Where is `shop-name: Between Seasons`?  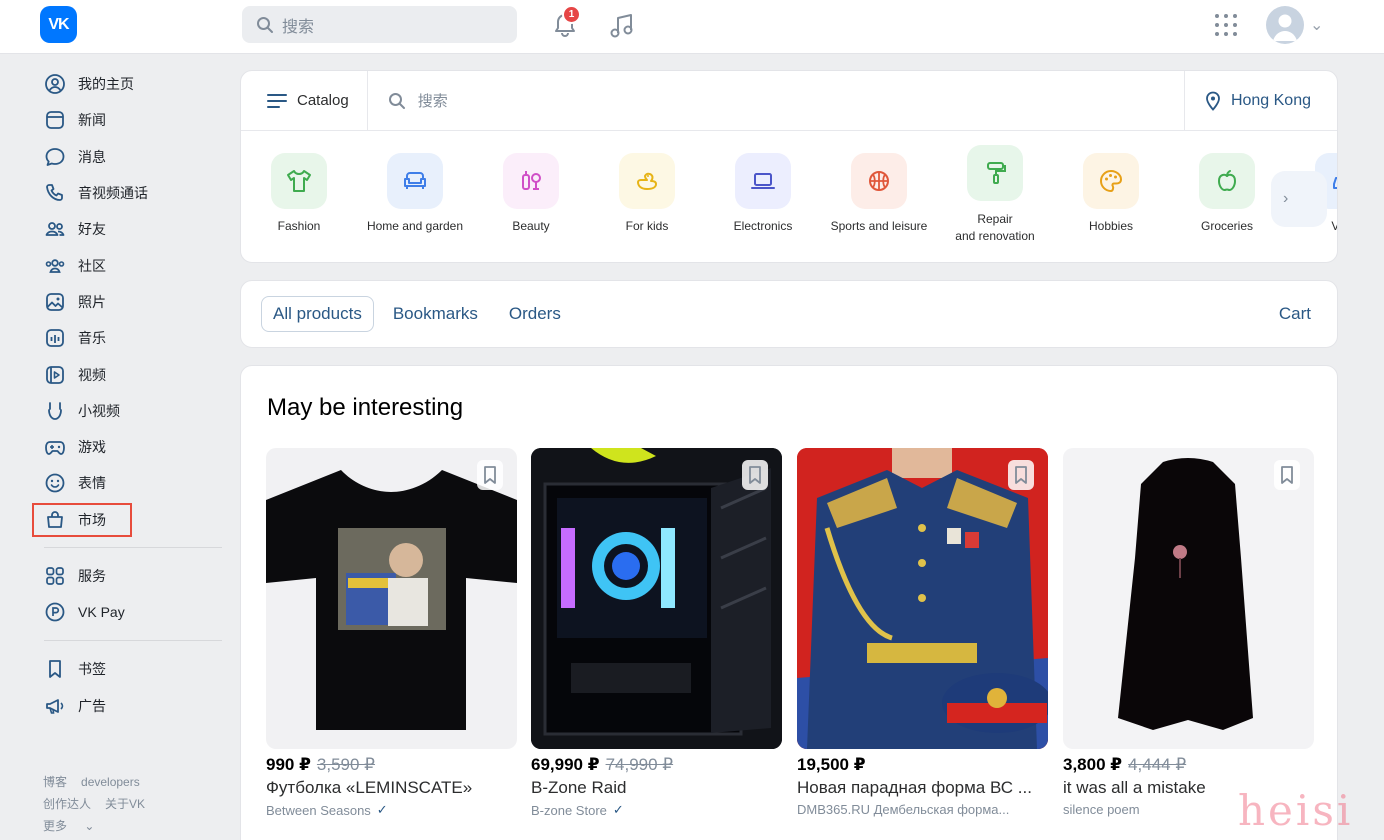
shop-name: Between Seasons is located at coordinates (318, 810).